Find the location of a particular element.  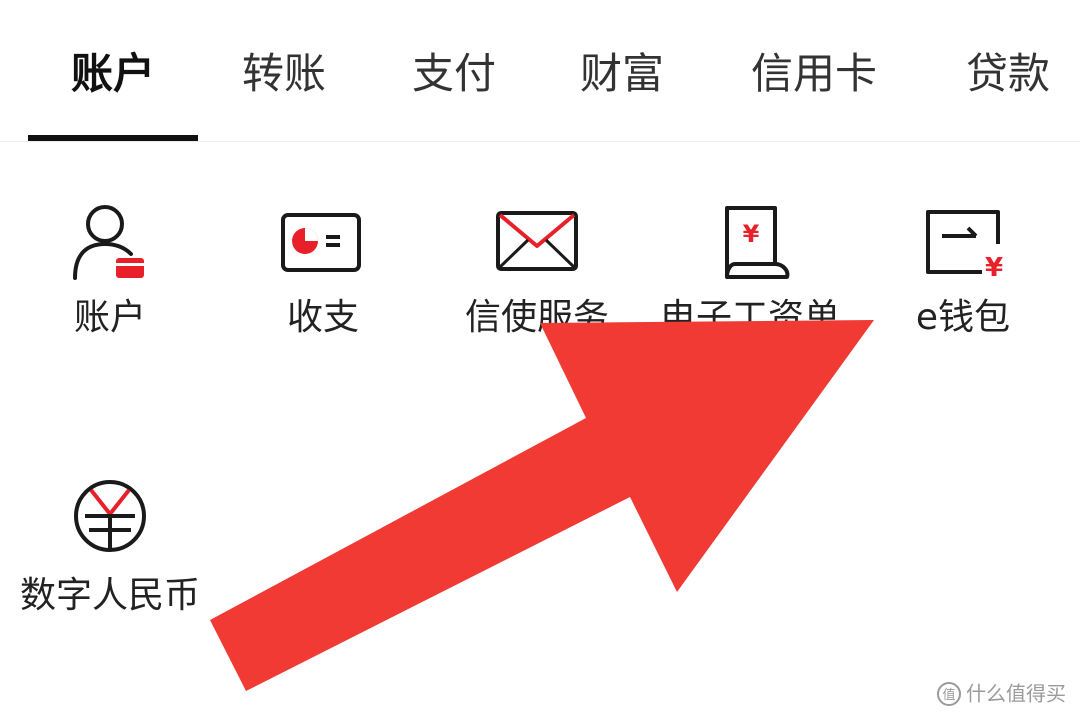

grid-label-e-payslip: 电子工资单 is located at coordinates (749, 317).